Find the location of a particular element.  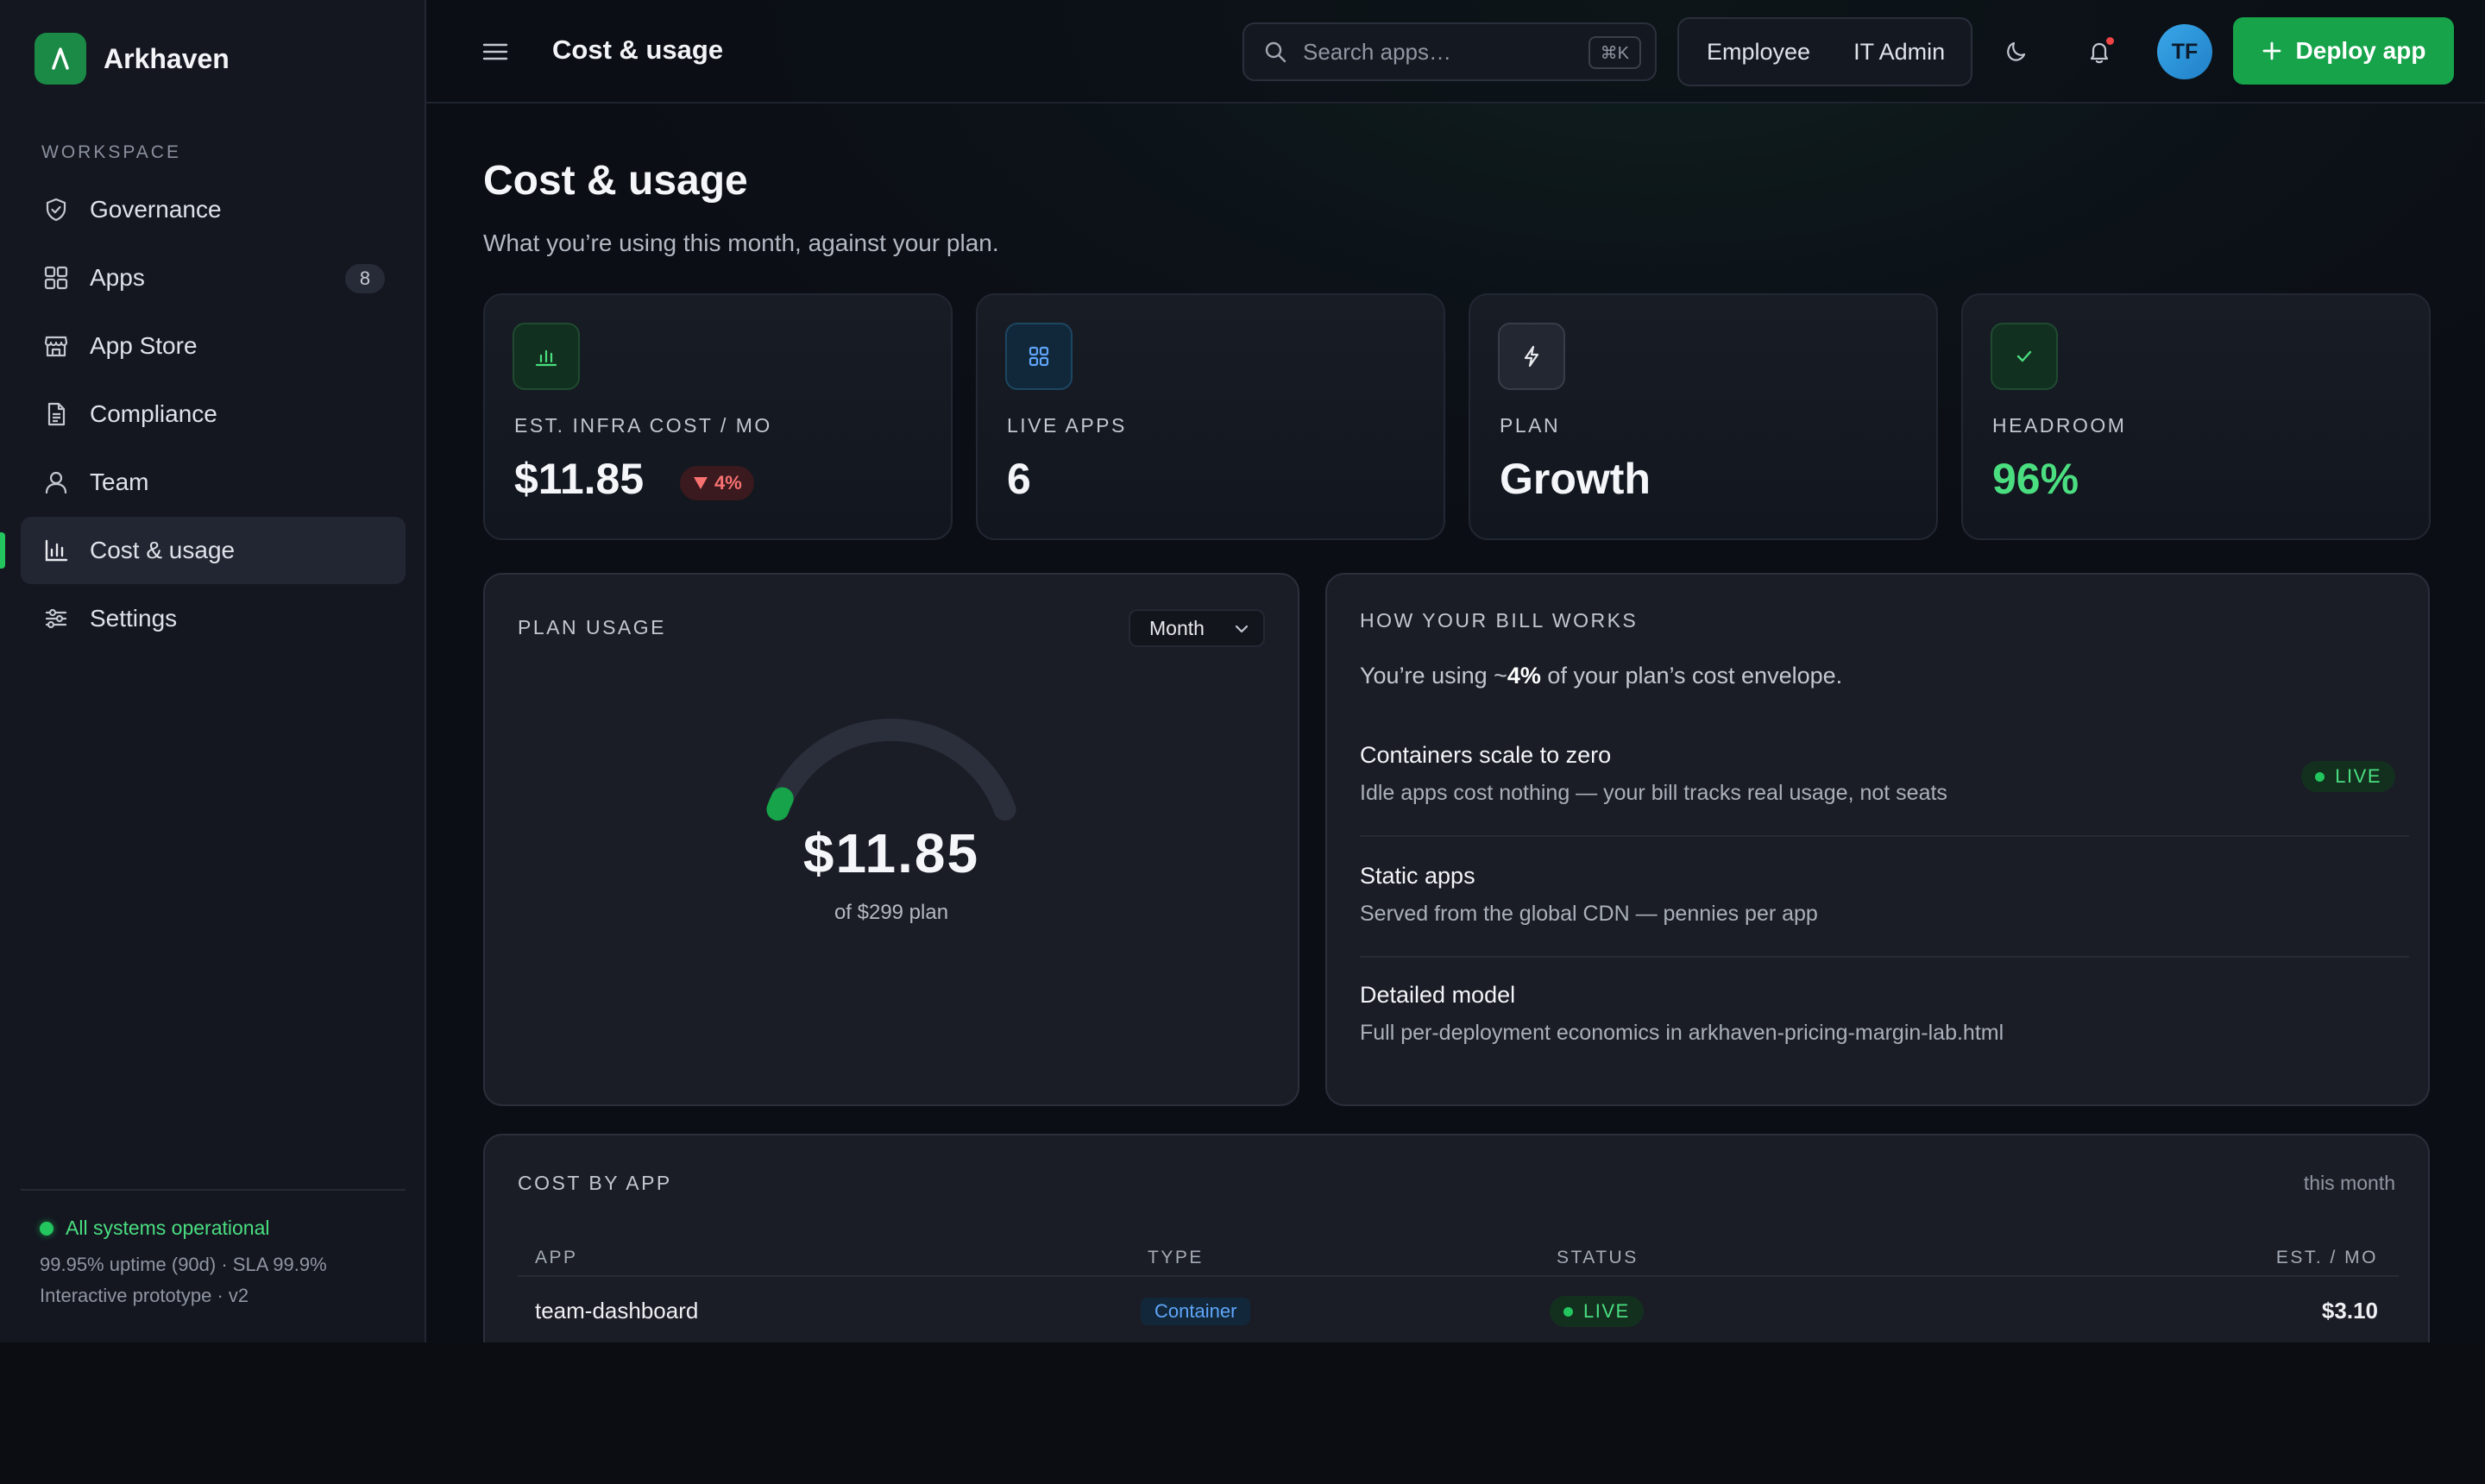

topbar-title: Cost & usage is located at coordinates (638, 50).